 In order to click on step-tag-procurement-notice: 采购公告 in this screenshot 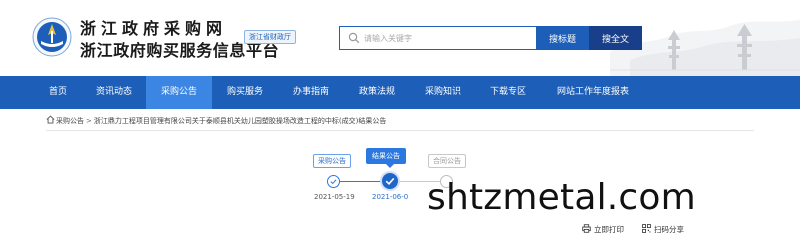, I will do `click(332, 161)`.